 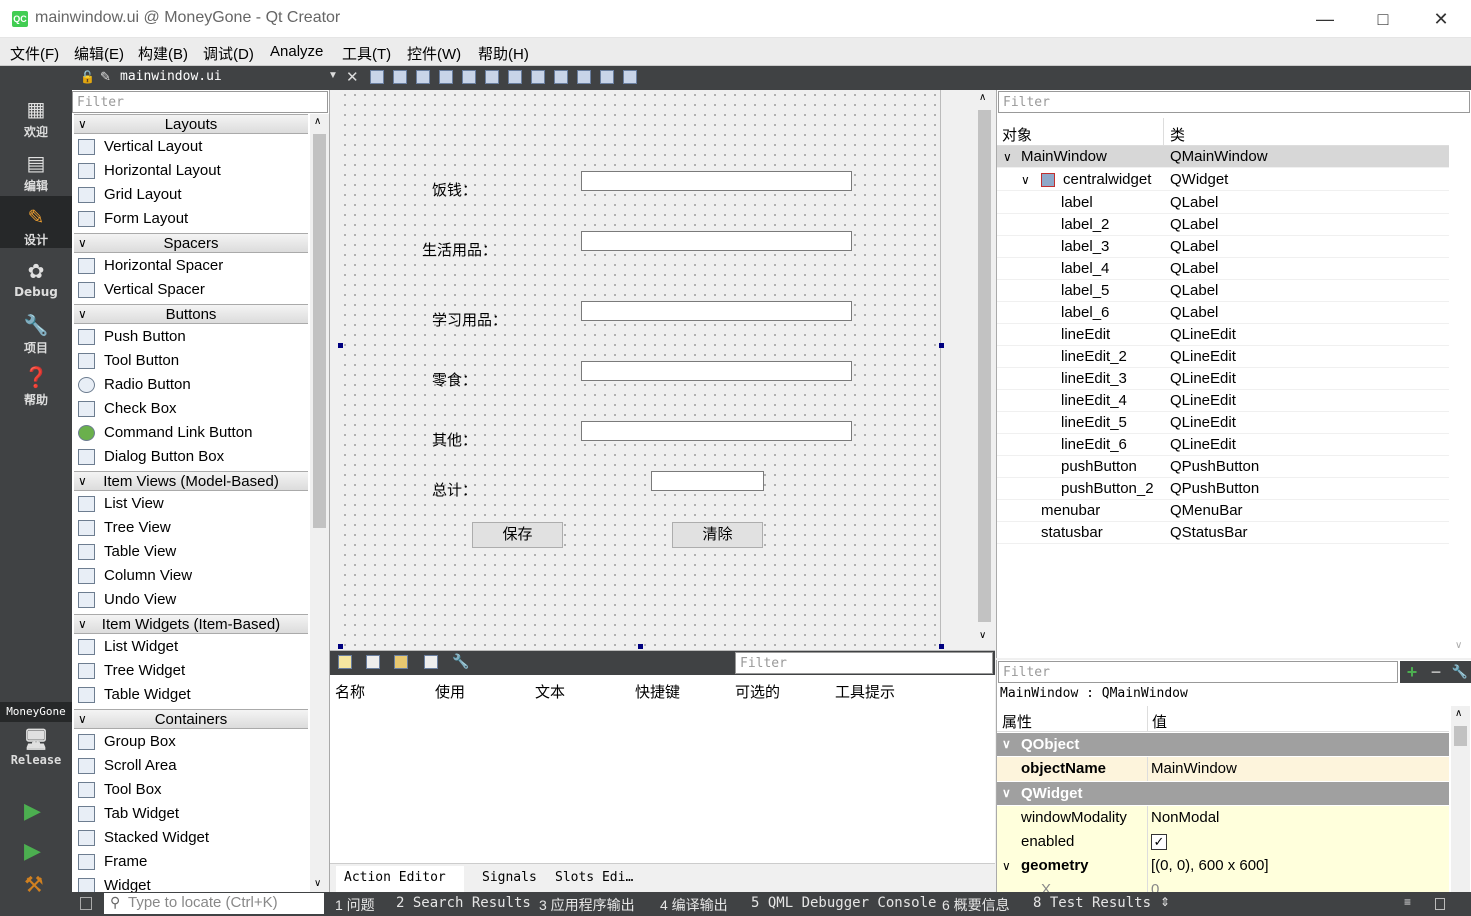 What do you see at coordinates (191, 528) in the screenshot?
I see `widget-tree-view: Tree View` at bounding box center [191, 528].